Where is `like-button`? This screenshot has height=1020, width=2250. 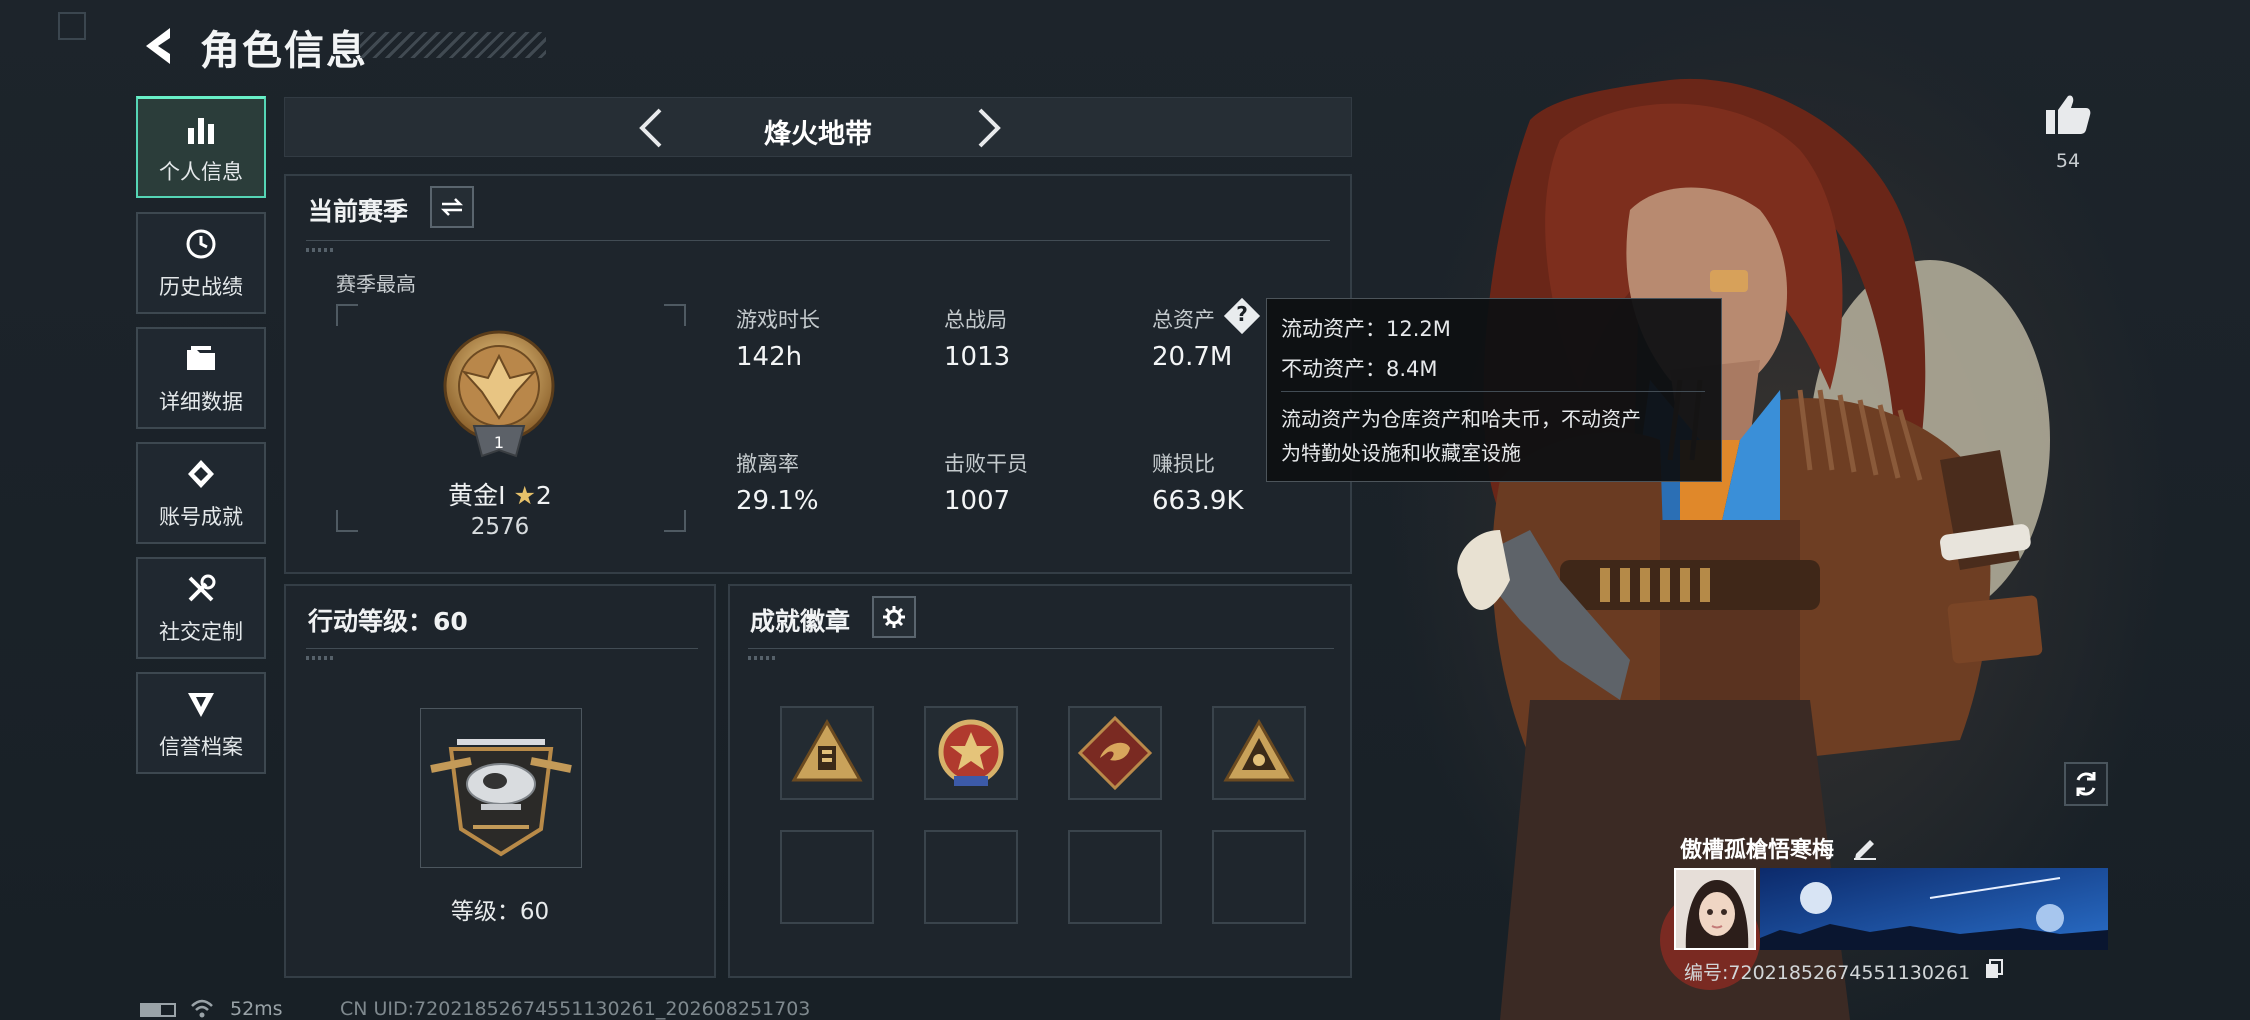 like-button is located at coordinates (2068, 114).